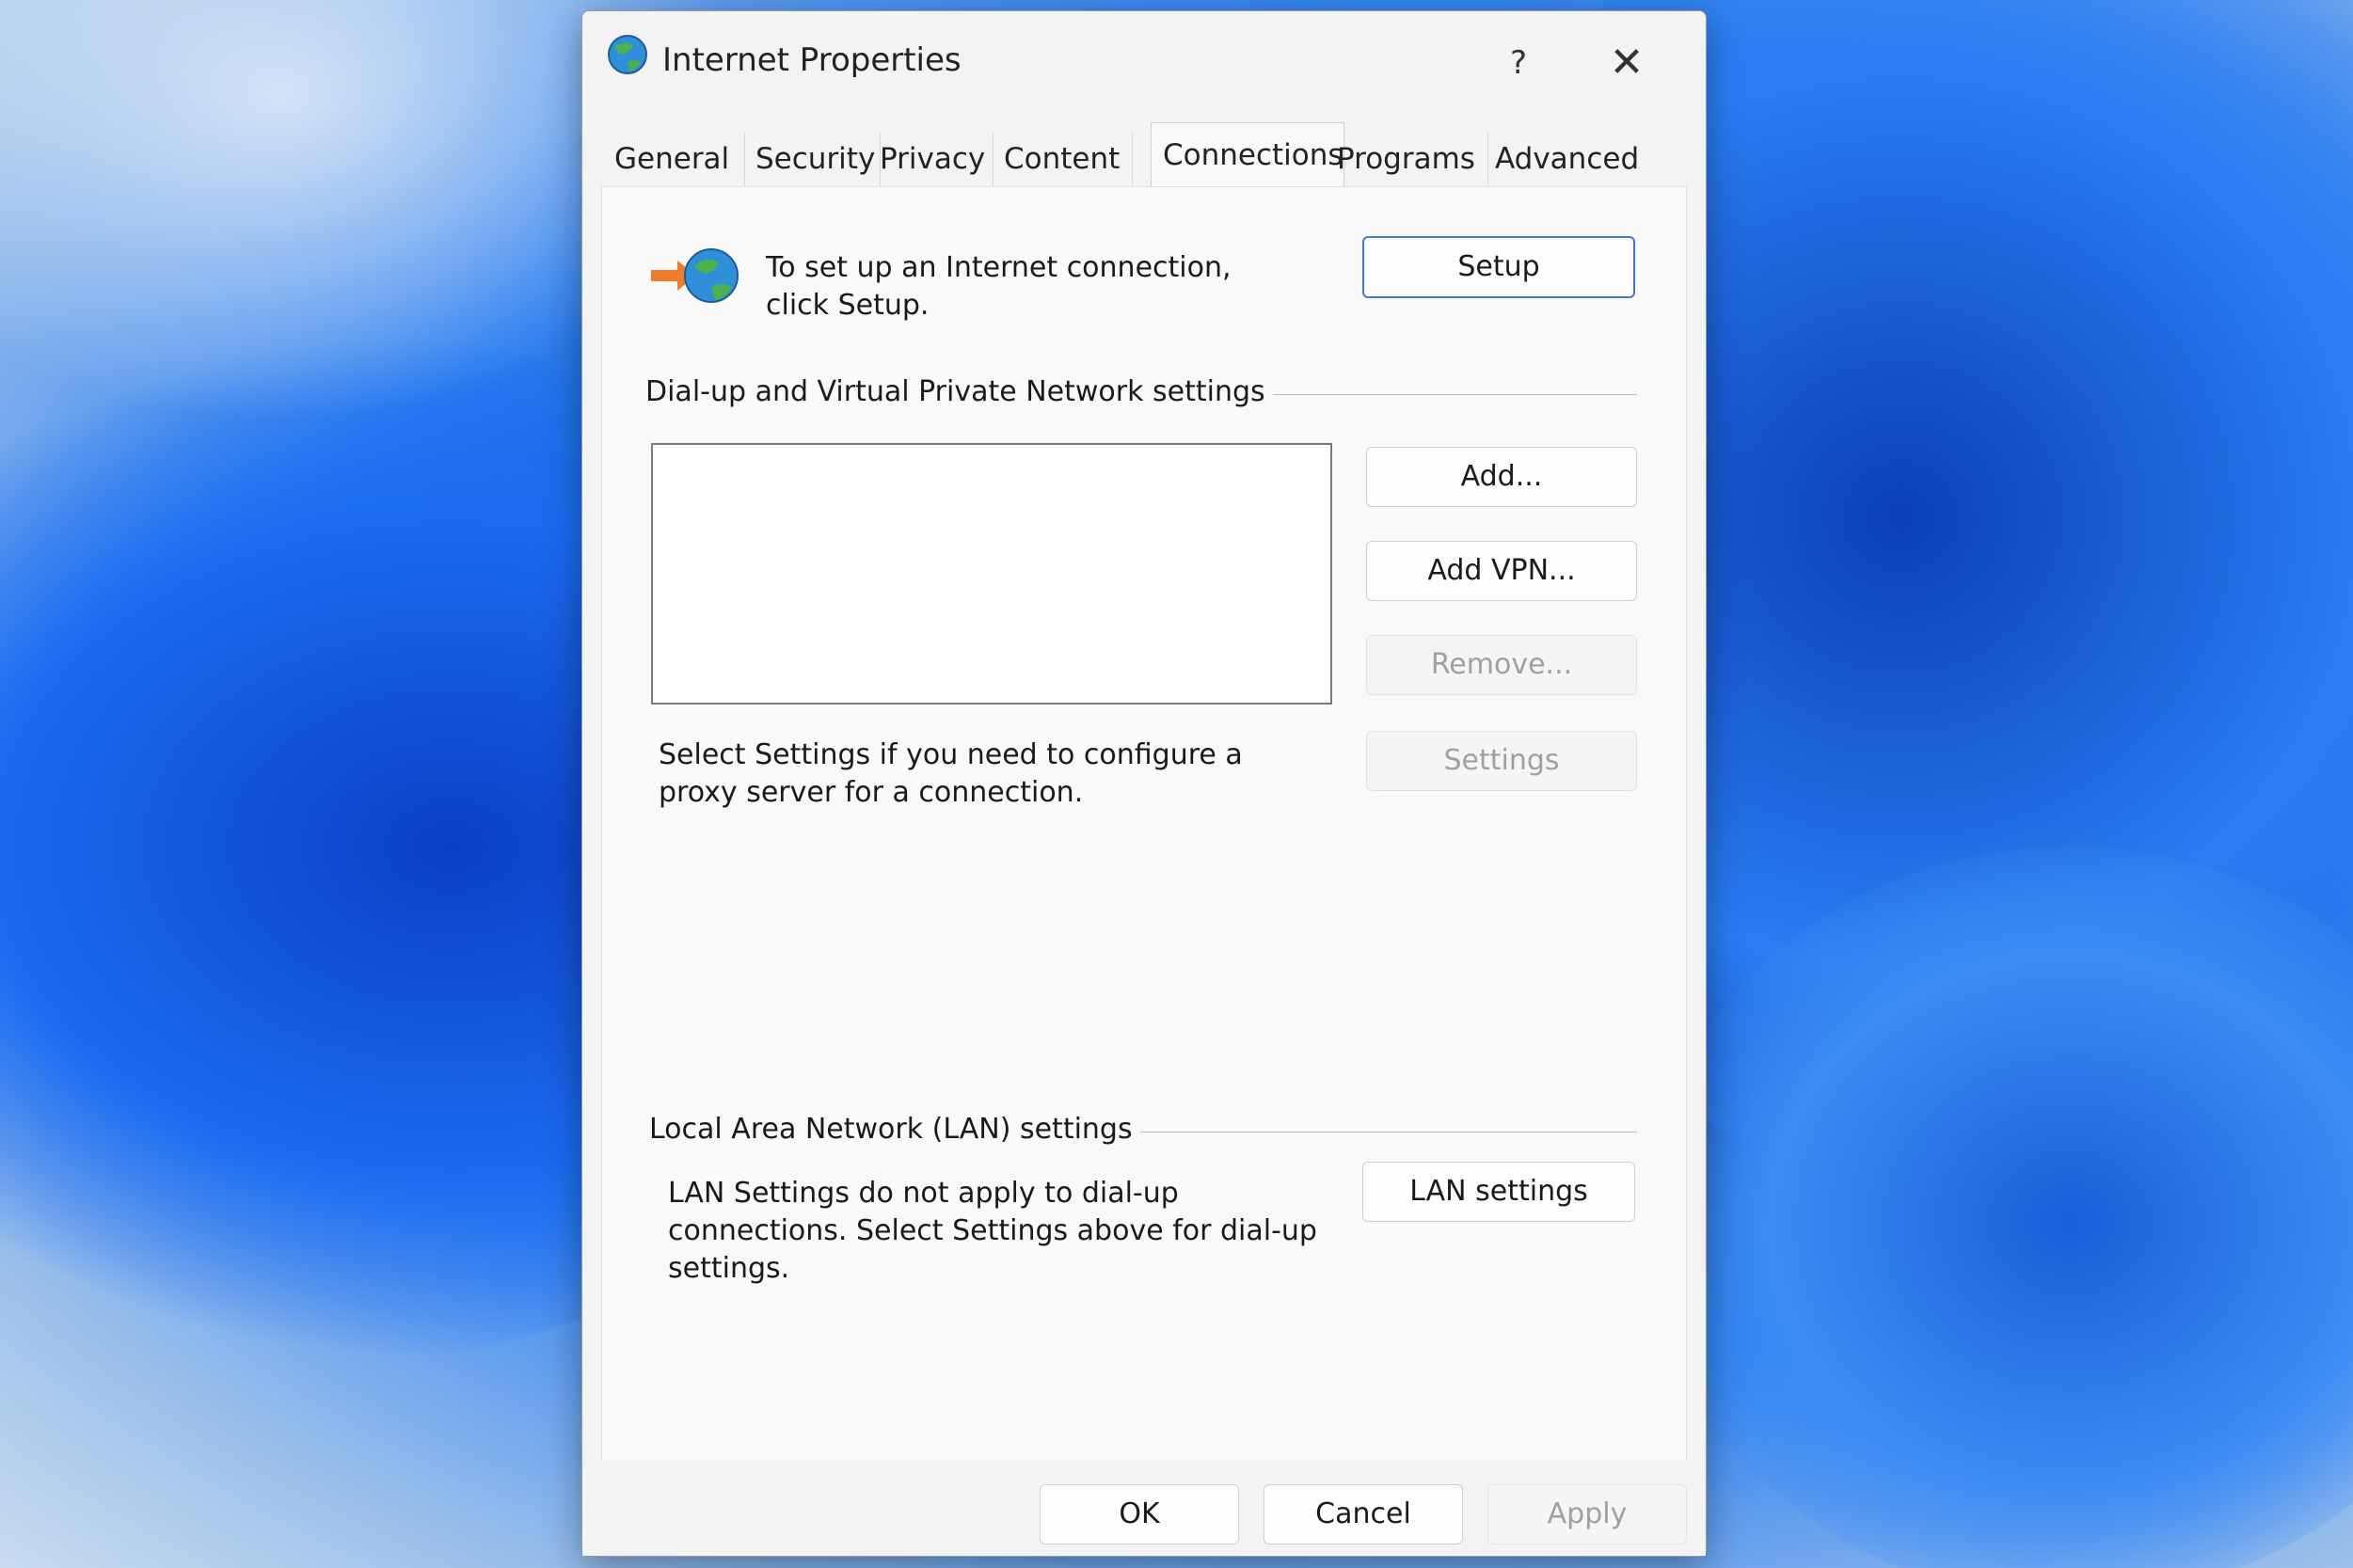 The height and width of the screenshot is (1568, 2353). What do you see at coordinates (1063, 159) in the screenshot?
I see `tab-content: Content` at bounding box center [1063, 159].